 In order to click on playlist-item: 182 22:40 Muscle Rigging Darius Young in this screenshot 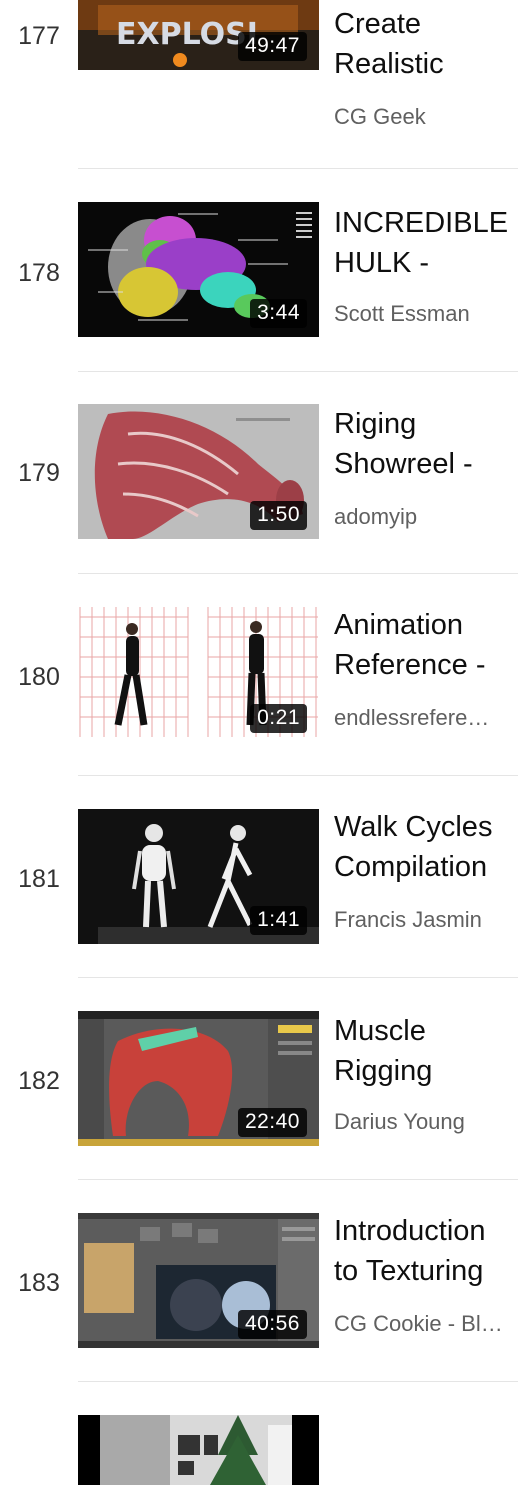, I will do `click(259, 1112)`.